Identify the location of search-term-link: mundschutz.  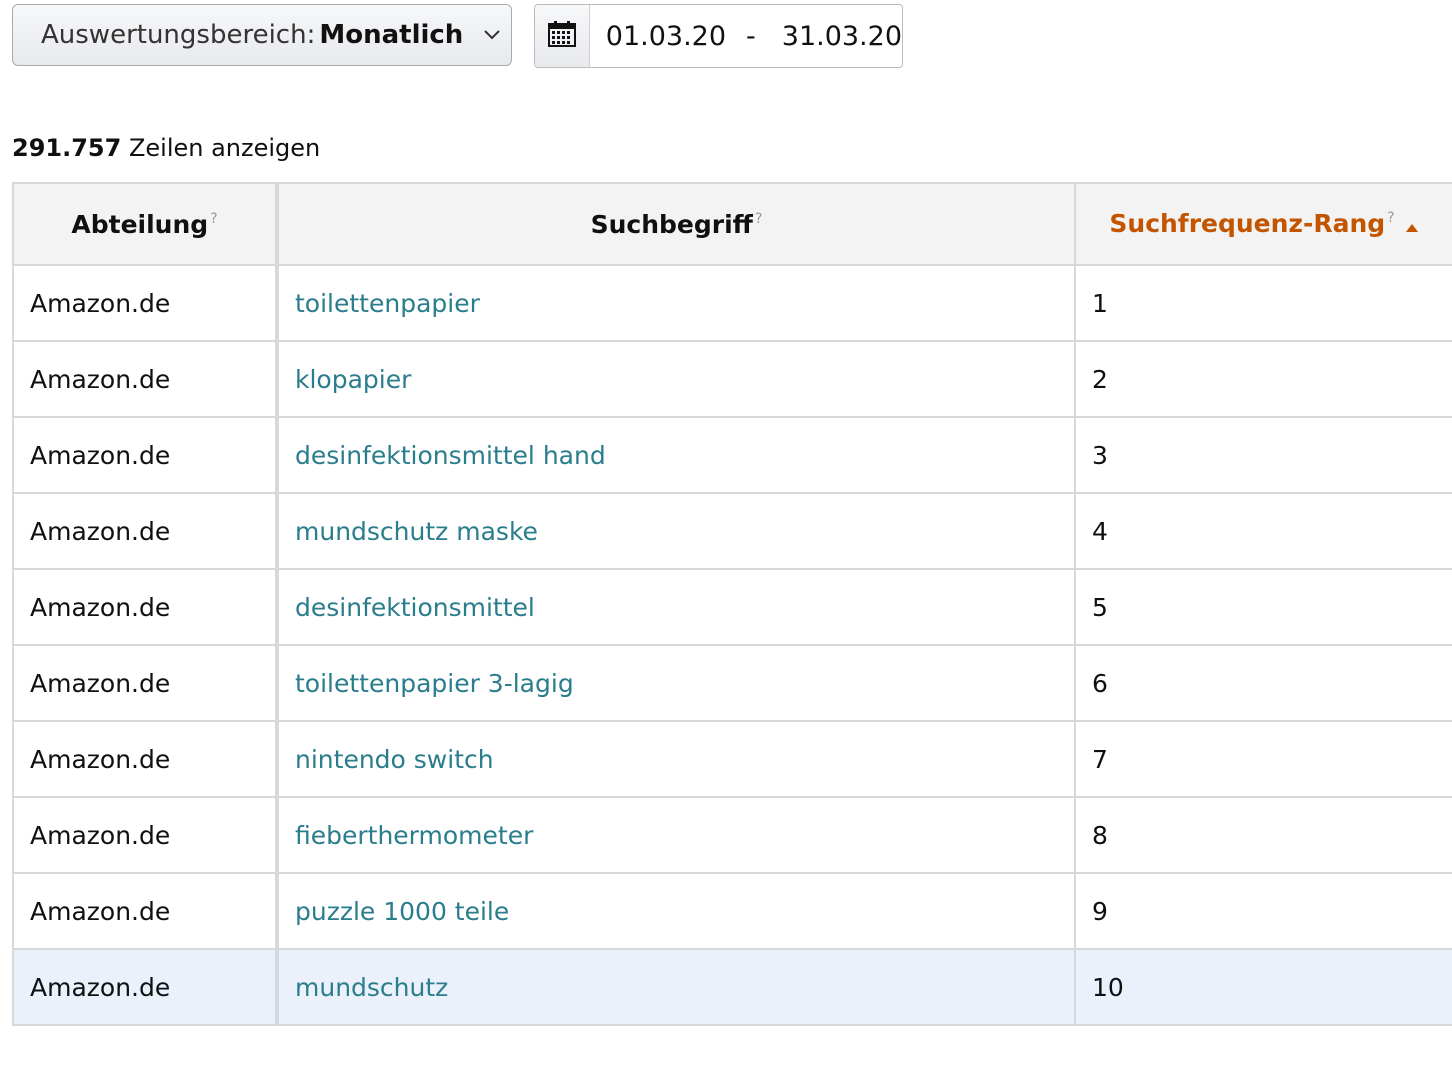
(676, 987).